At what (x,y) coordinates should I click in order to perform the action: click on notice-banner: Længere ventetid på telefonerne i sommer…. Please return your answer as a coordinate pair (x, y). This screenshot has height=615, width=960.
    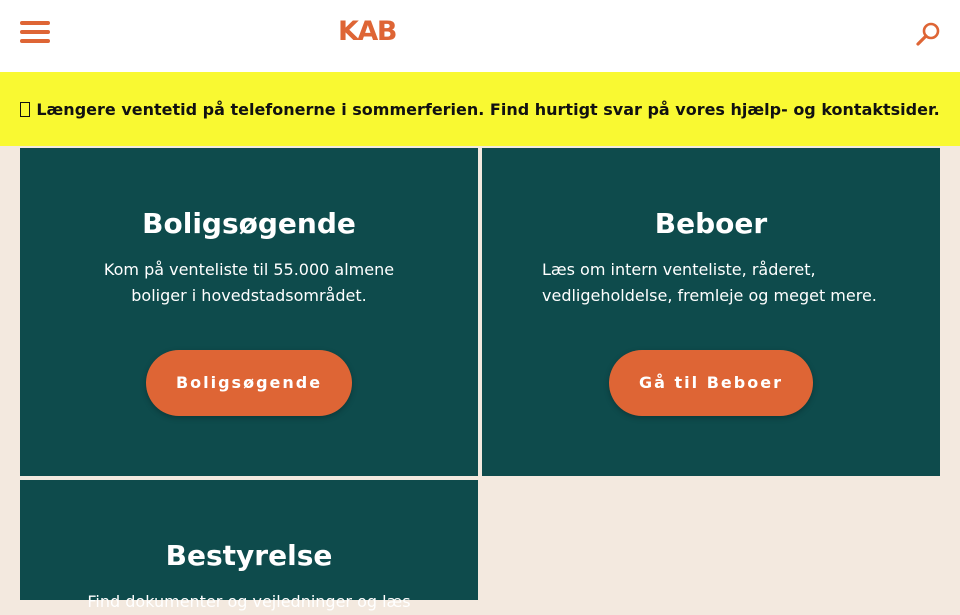
    Looking at the image, I should click on (480, 109).